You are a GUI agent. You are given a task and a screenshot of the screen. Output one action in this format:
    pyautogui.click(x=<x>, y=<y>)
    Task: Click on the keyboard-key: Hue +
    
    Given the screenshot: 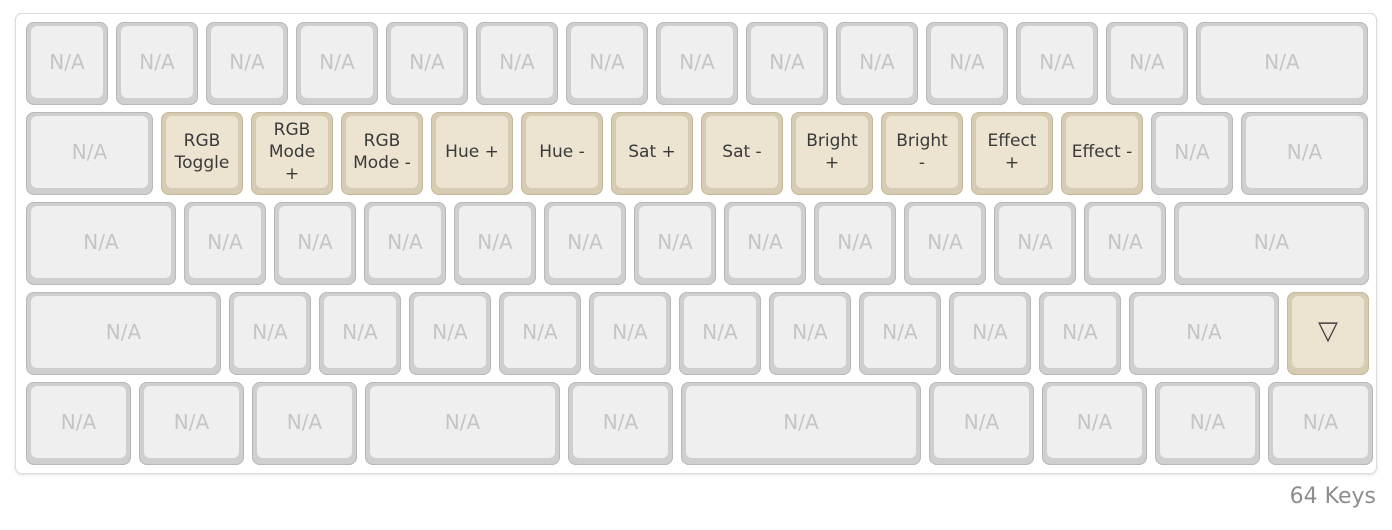 What is the action you would take?
    pyautogui.click(x=472, y=153)
    